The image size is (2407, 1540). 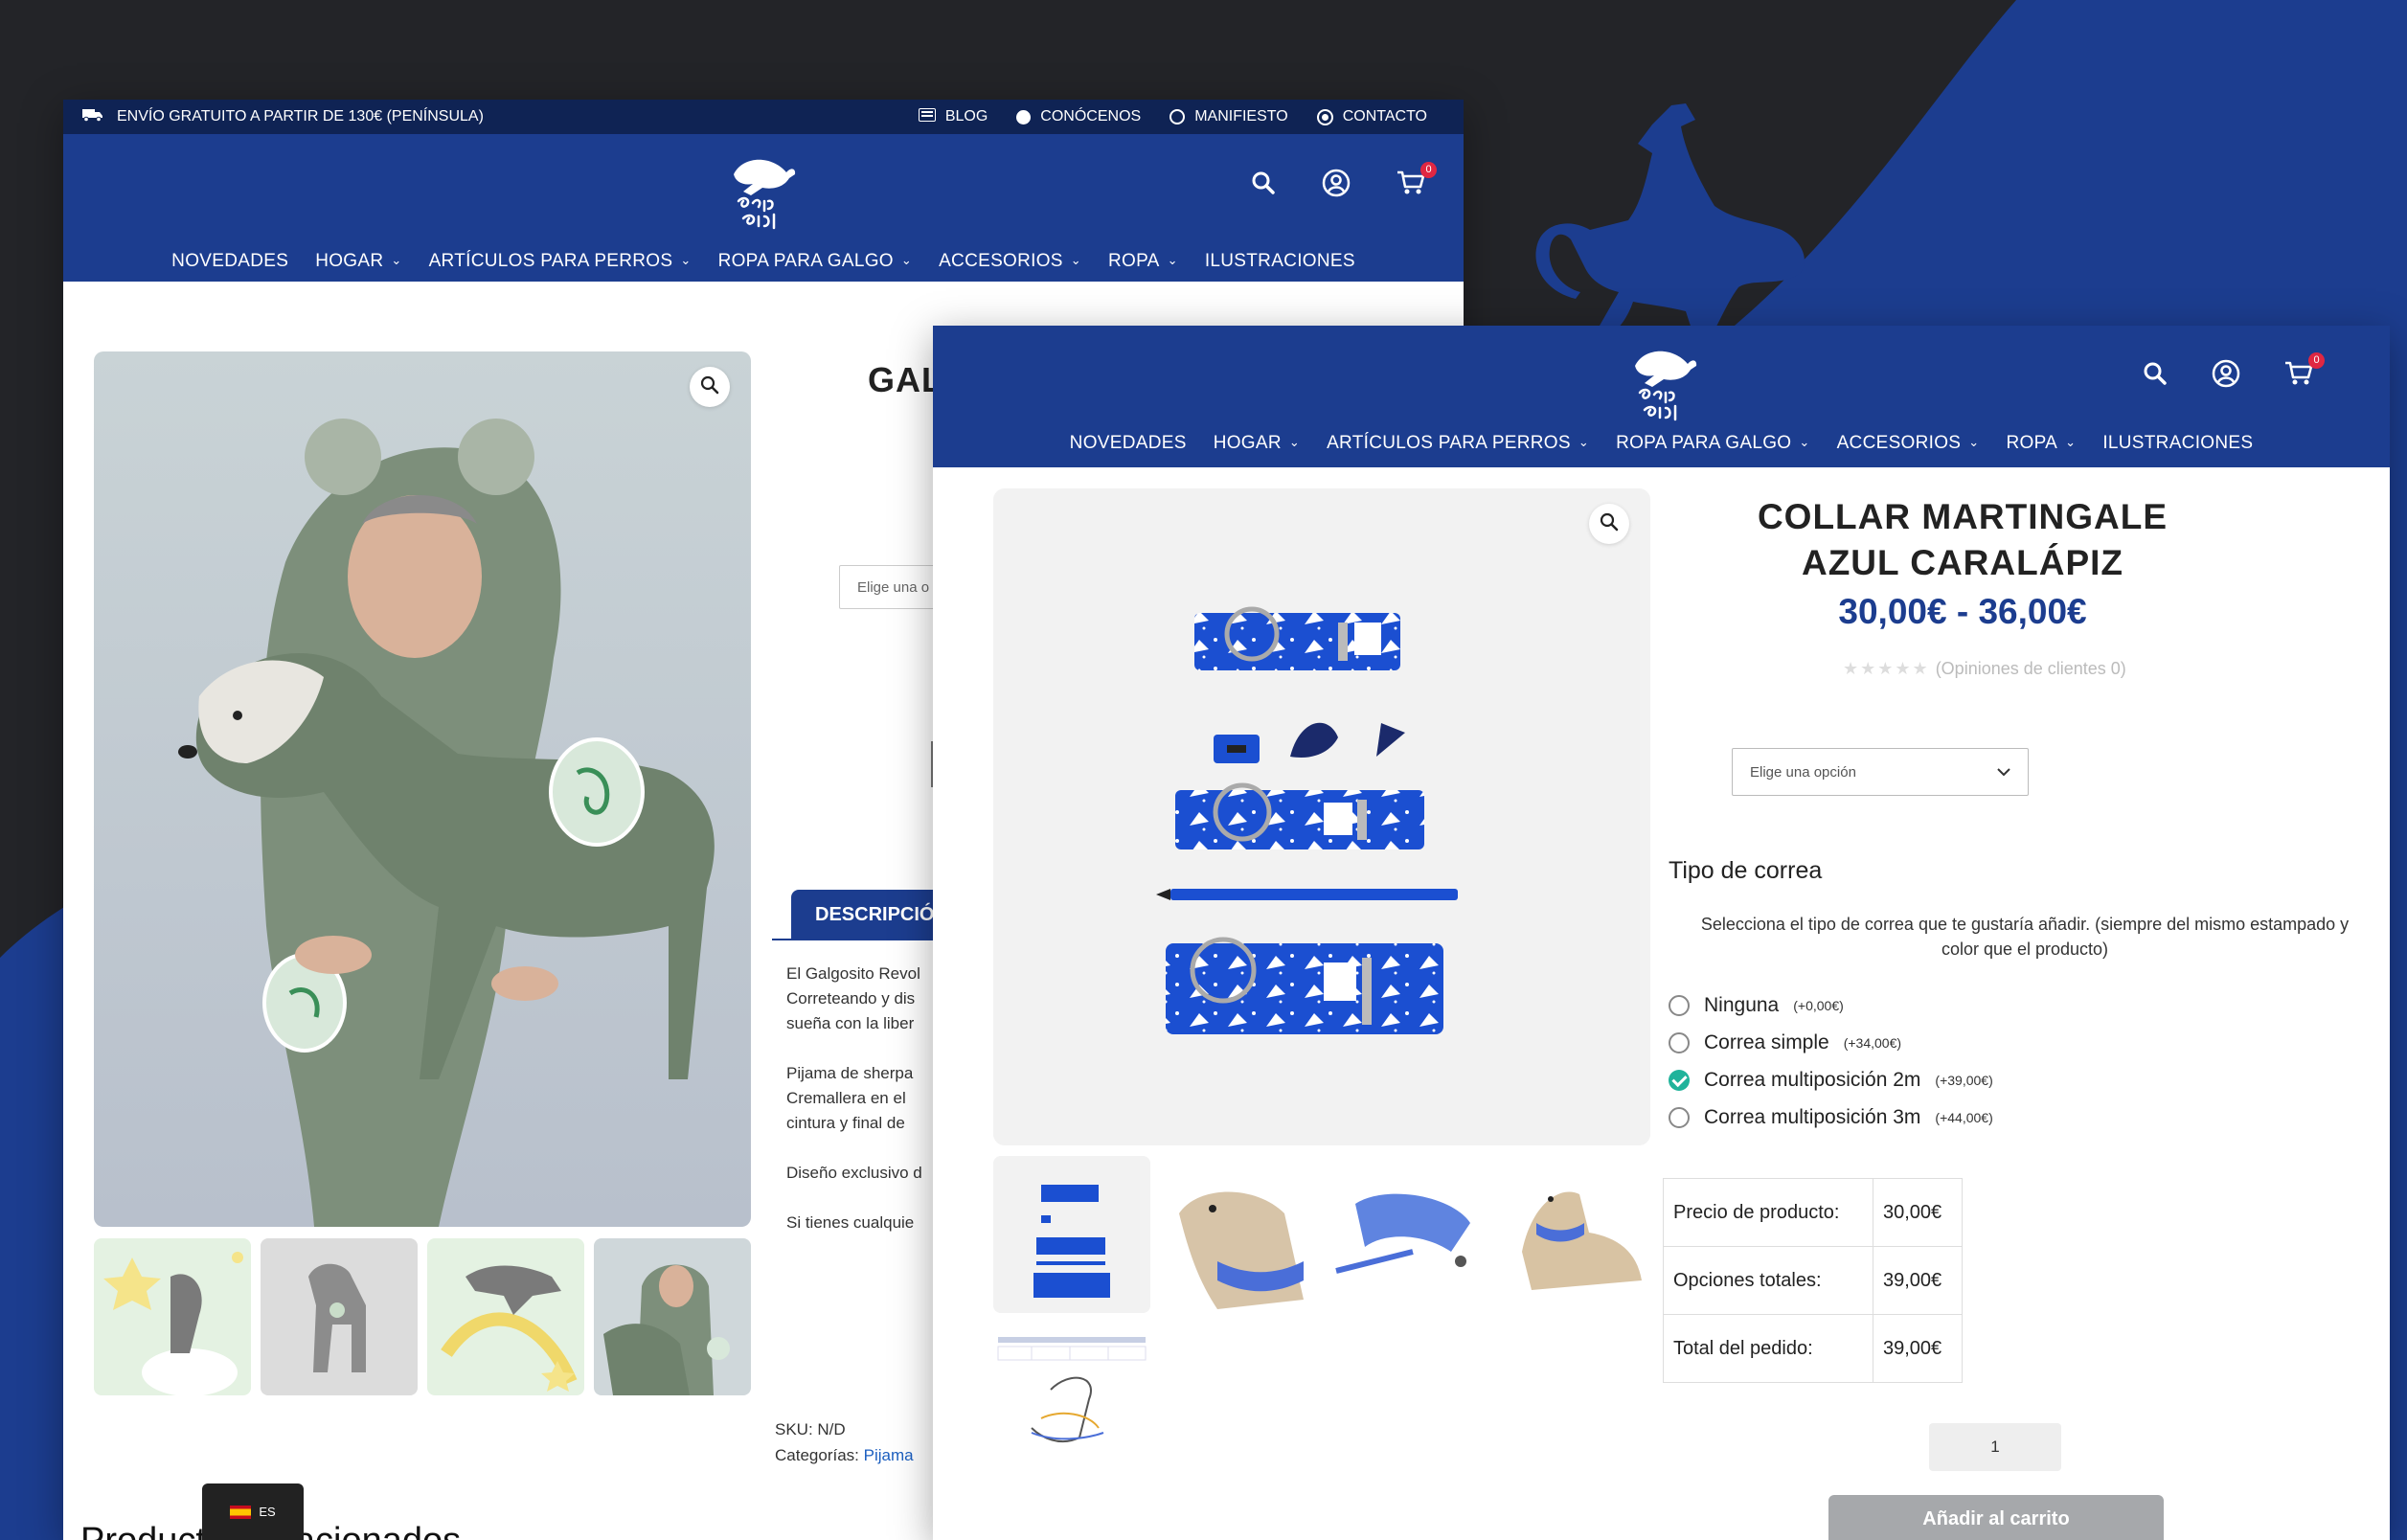 I want to click on option-label: Ninguna, so click(x=1742, y=1004).